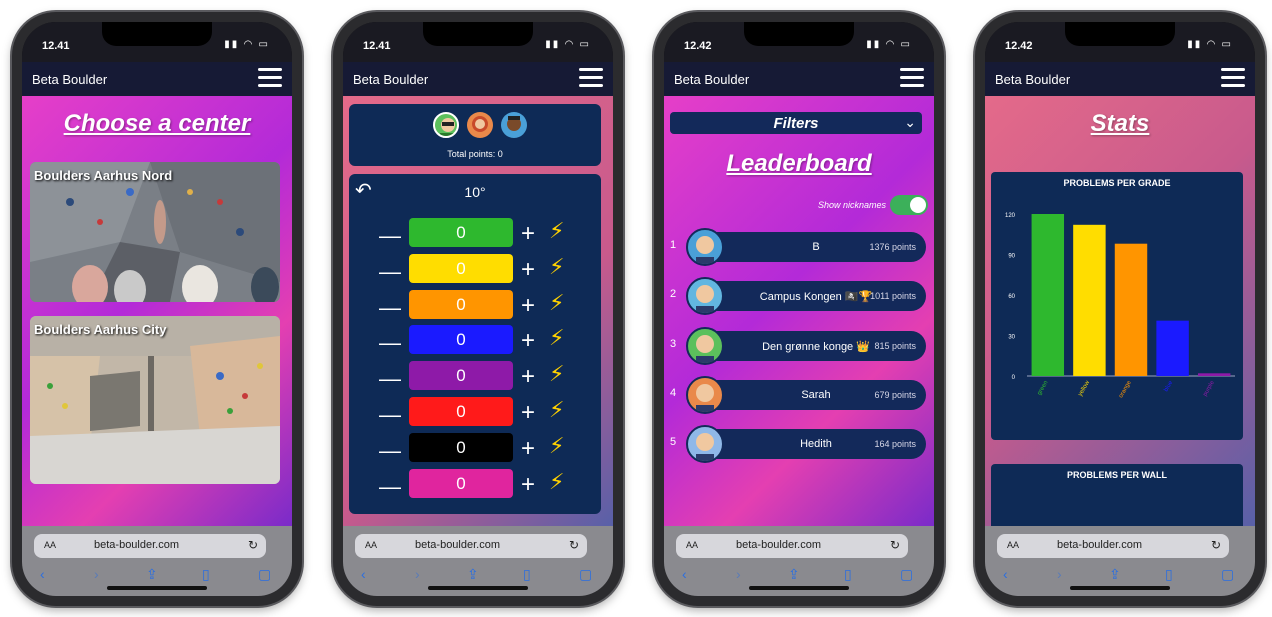 Image resolution: width=1272 pixels, height=617 pixels. I want to click on notch, so click(478, 34).